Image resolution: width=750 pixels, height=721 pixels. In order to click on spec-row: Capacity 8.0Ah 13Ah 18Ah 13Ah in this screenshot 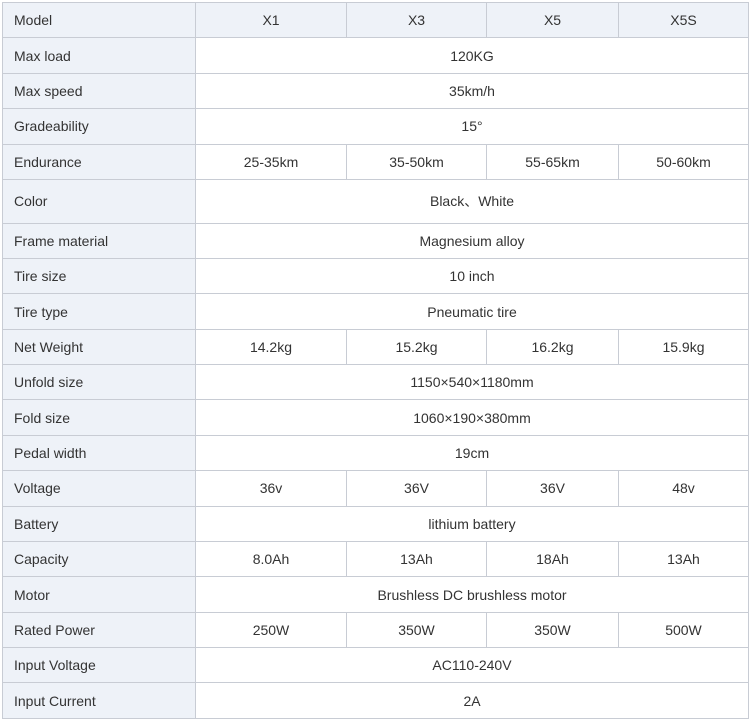, I will do `click(375, 559)`.